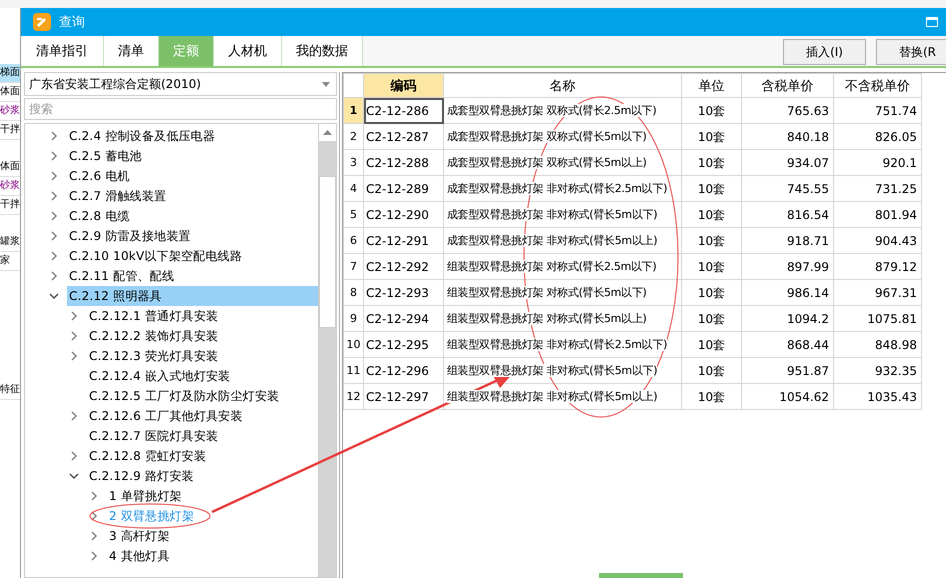 This screenshot has height=578, width=946. What do you see at coordinates (180, 84) in the screenshot?
I see `library-dropdown: 广东省安装工程综合定额(2010)` at bounding box center [180, 84].